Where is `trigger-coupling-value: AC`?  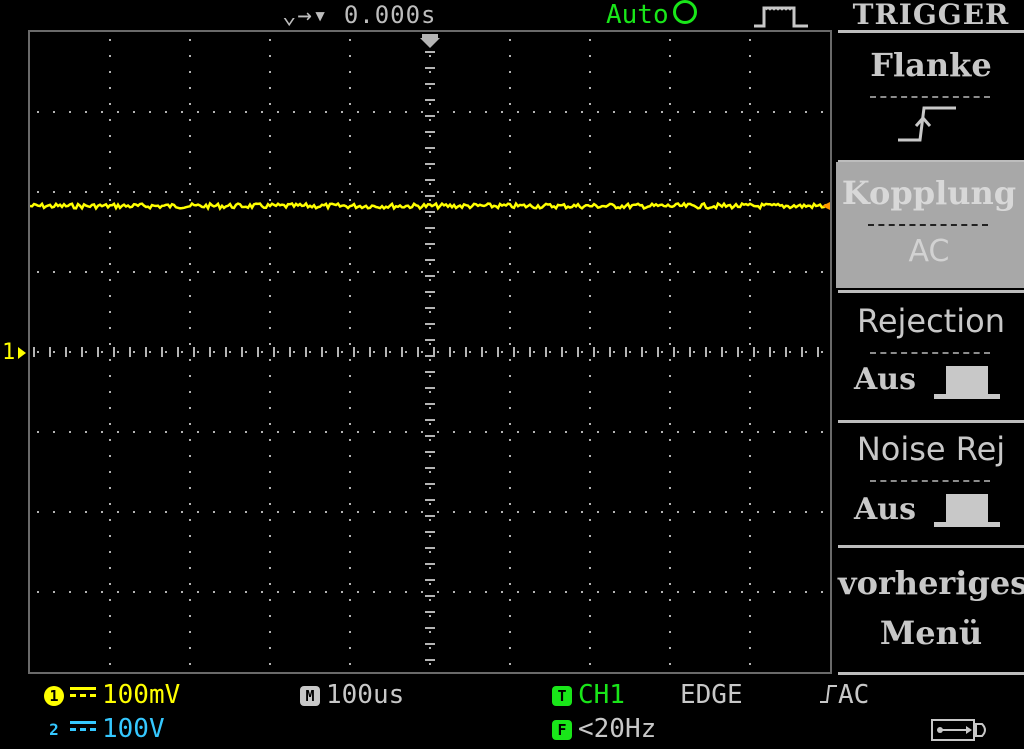
trigger-coupling-value: AC is located at coordinates (854, 695).